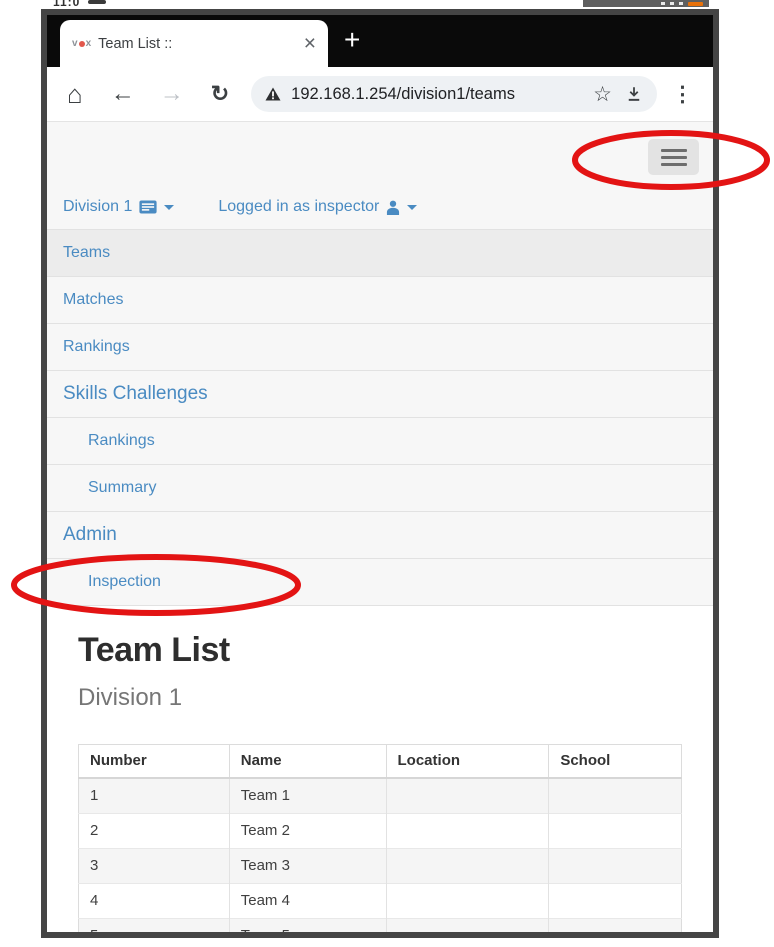 This screenshot has height=947, width=774. Describe the element at coordinates (468, 761) in the screenshot. I see `column-header-location: Location` at that location.